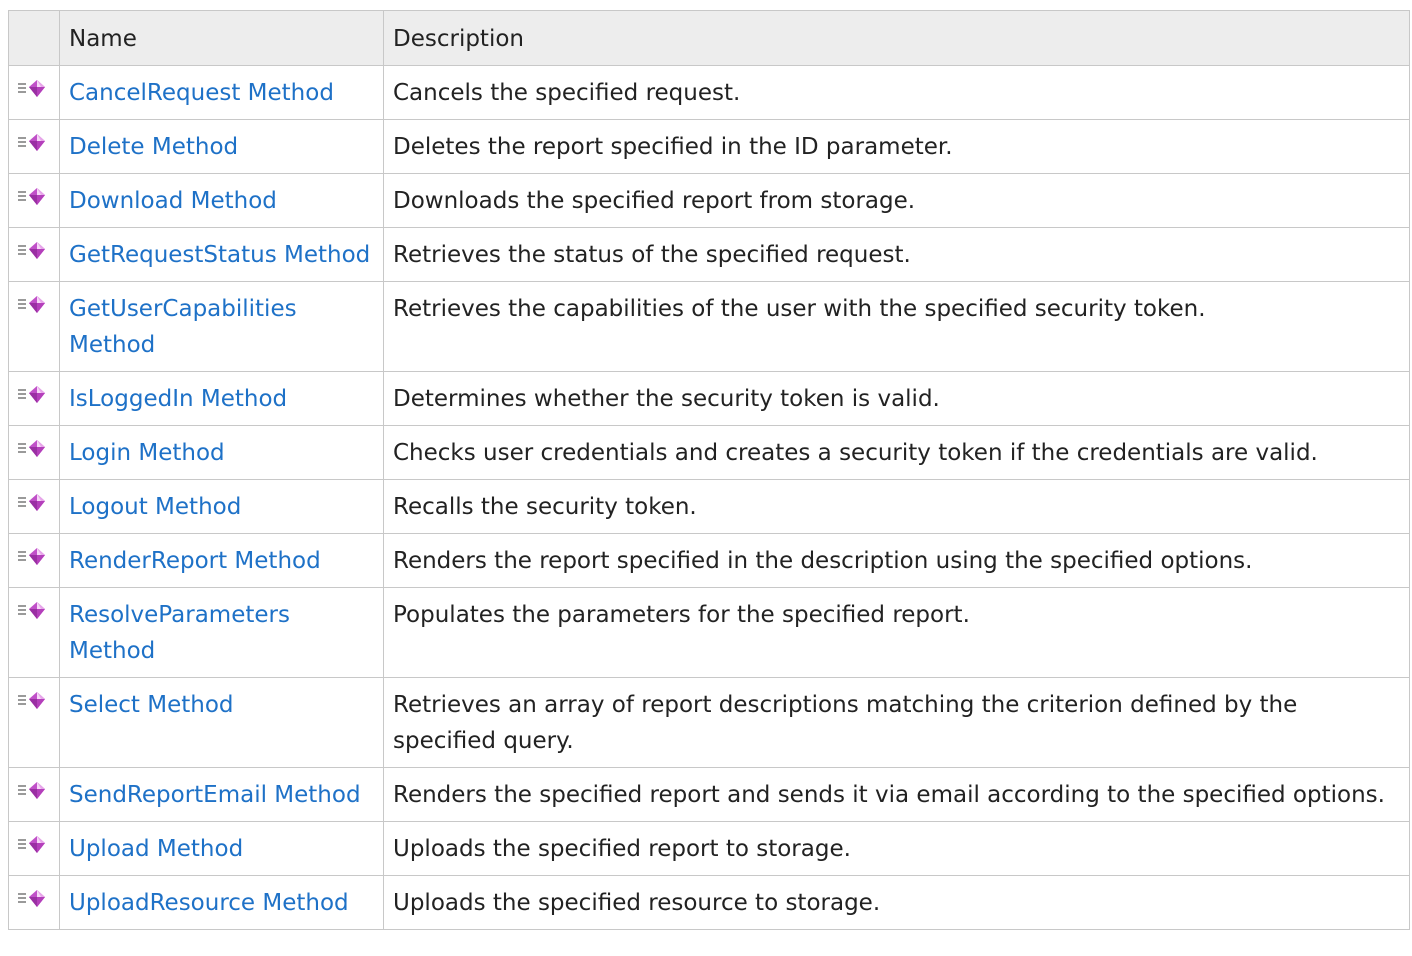  What do you see at coordinates (221, 722) in the screenshot?
I see `name-cell: Select Method` at bounding box center [221, 722].